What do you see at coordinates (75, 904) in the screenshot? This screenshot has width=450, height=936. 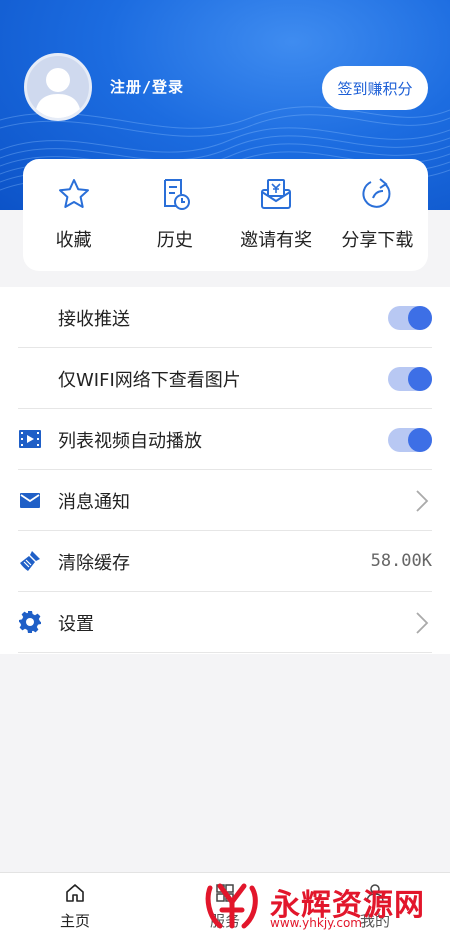 I see `nav-home: 主页` at bounding box center [75, 904].